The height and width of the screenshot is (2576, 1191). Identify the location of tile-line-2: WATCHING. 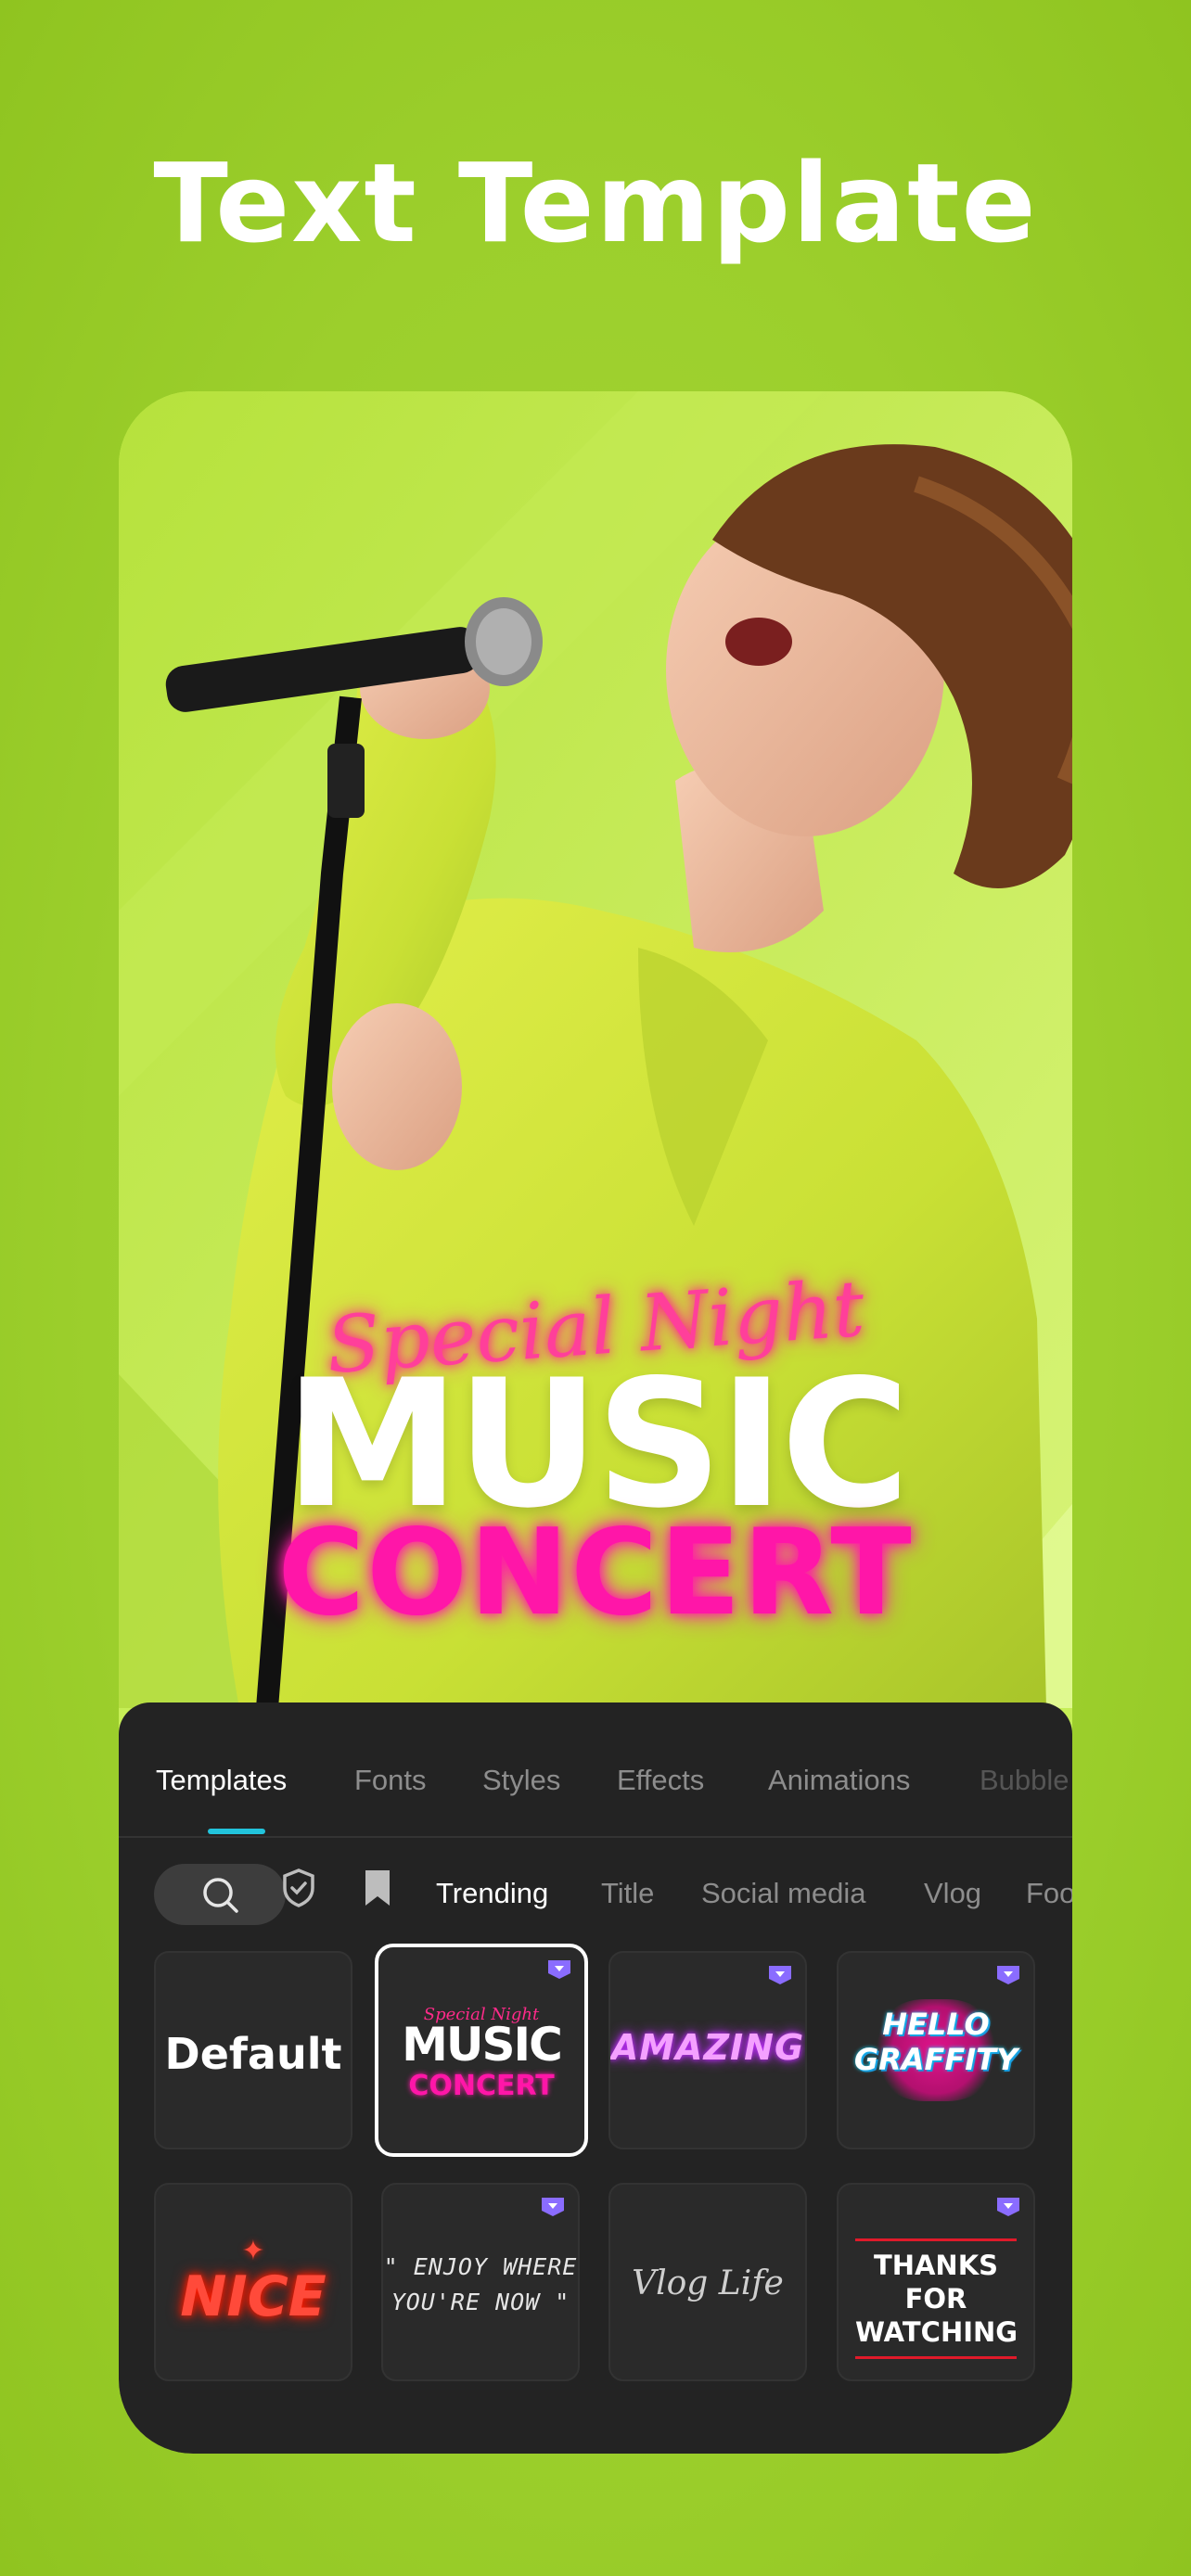
(936, 2332).